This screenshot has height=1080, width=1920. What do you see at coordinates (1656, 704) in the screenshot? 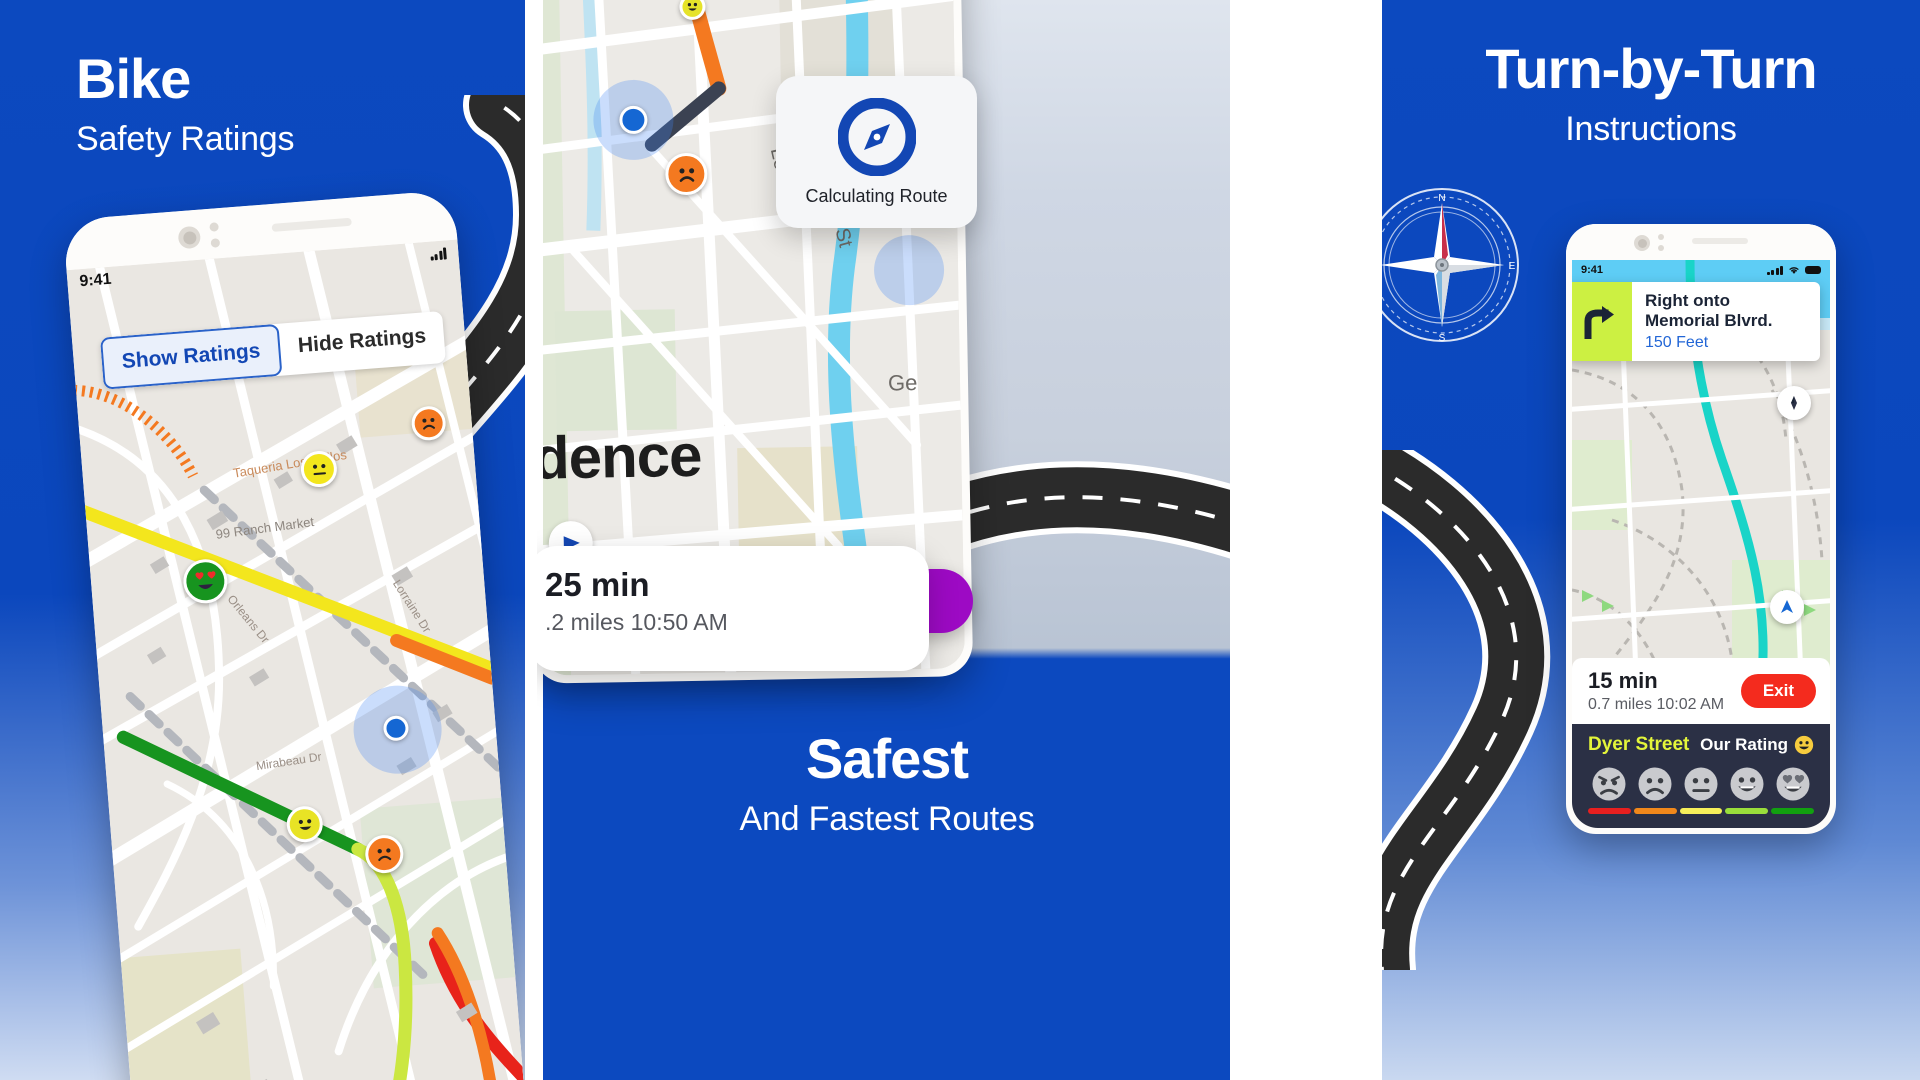
I see `nav-meta: 0.7 miles 10:02 AM` at bounding box center [1656, 704].